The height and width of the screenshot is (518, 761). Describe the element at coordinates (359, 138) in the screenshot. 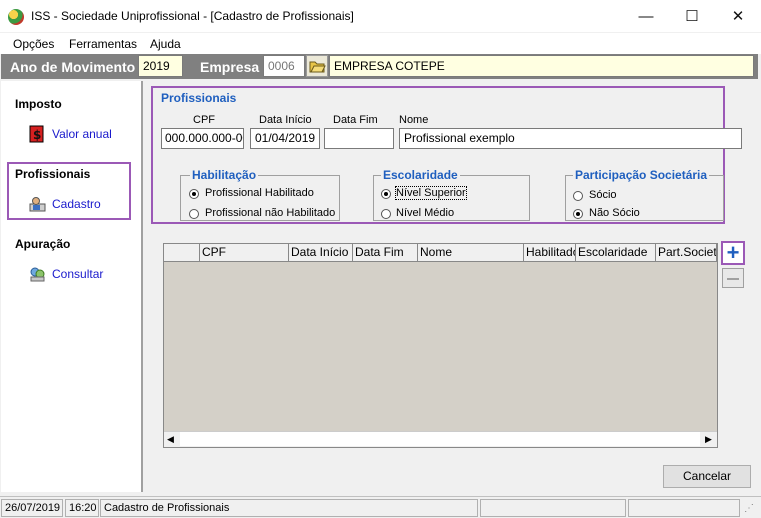

I see `end-date-input` at that location.